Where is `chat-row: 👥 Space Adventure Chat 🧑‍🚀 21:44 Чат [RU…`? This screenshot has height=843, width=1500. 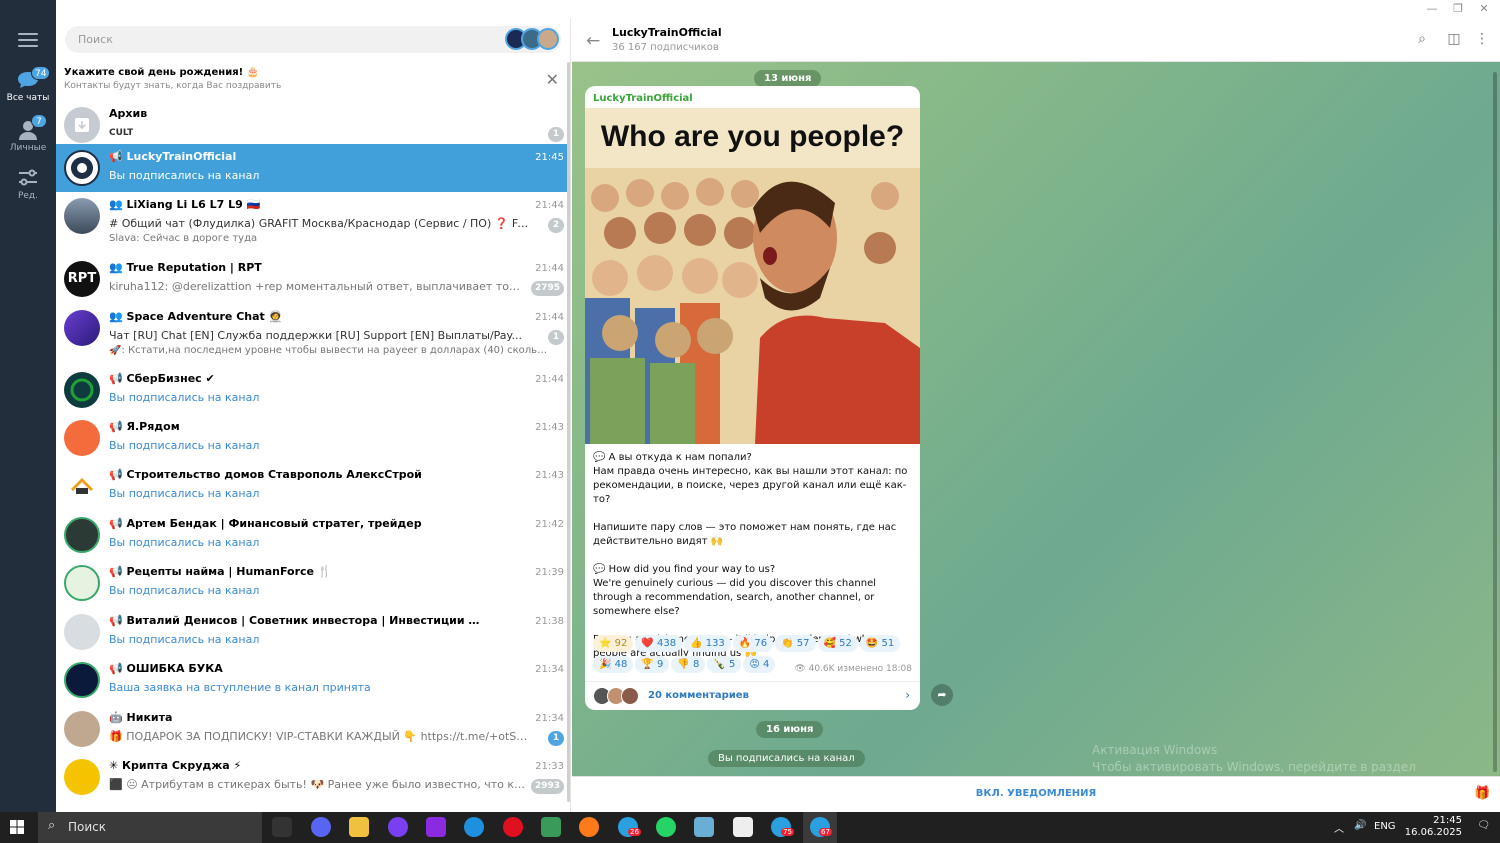
chat-row: 👥 Space Adventure Chat 🧑‍🚀 21:44 Чат [RU… is located at coordinates (313, 334).